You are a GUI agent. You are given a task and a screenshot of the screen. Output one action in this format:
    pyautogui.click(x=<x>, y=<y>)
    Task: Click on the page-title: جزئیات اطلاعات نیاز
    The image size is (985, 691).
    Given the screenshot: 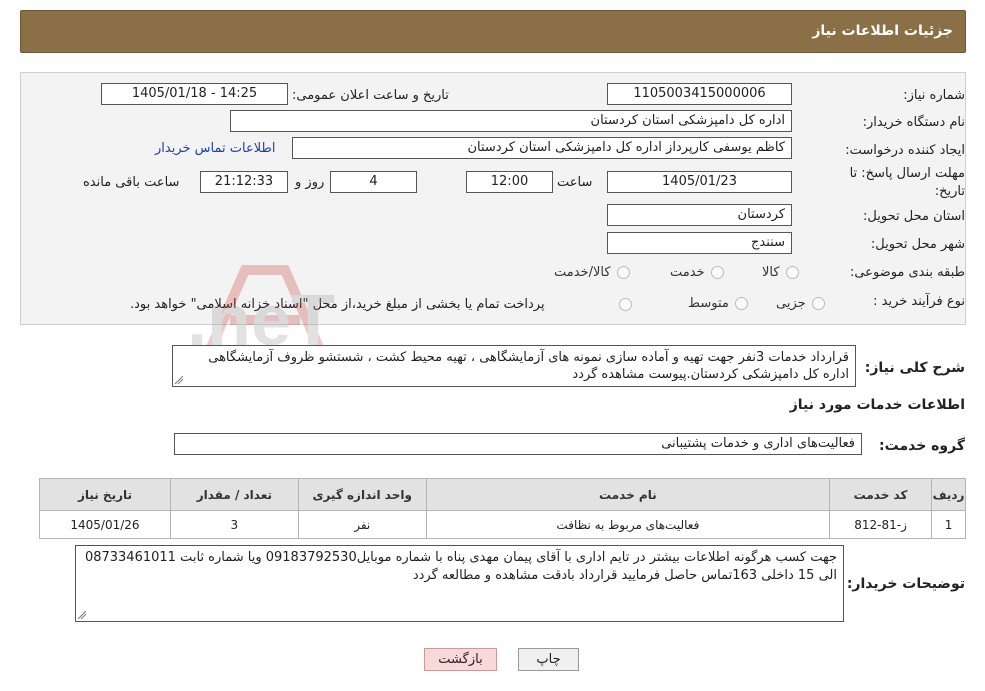 What is the action you would take?
    pyautogui.click(x=882, y=31)
    